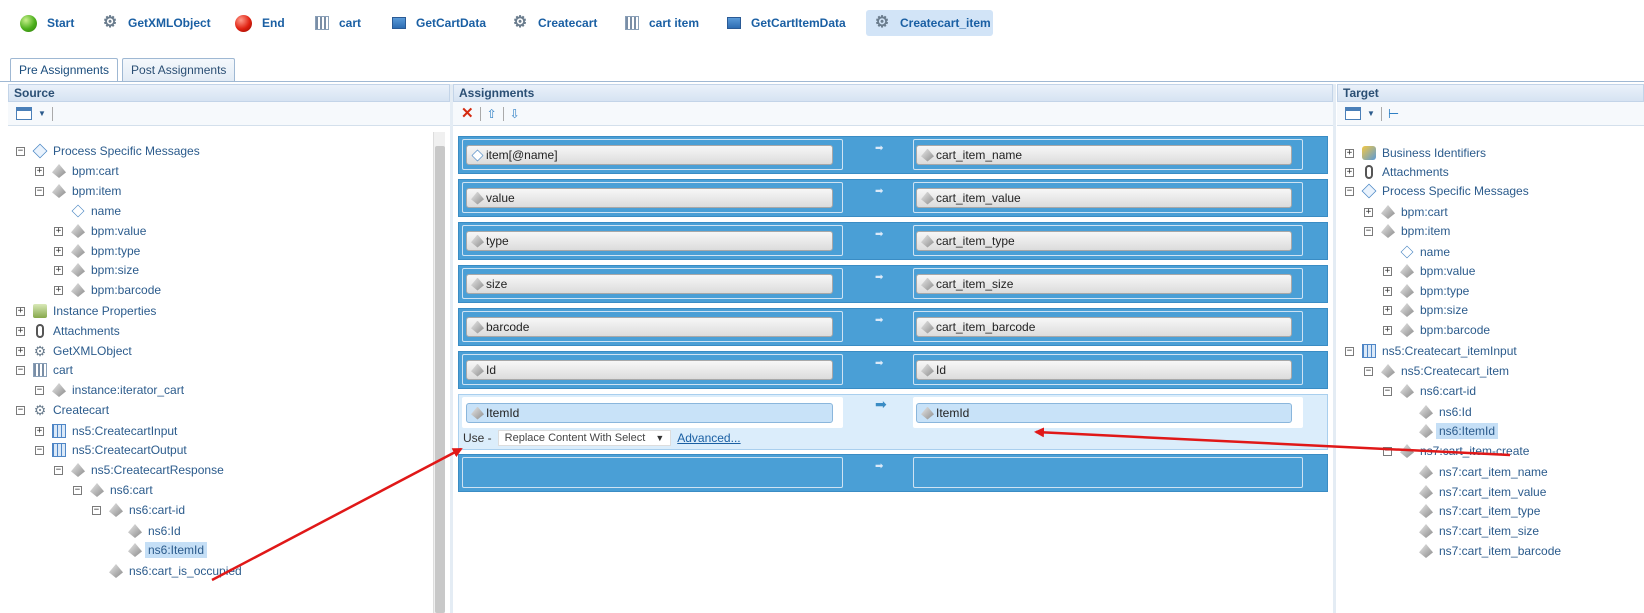 This screenshot has width=1644, height=613. What do you see at coordinates (440, 23) in the screenshot?
I see `toolbar-item-getcartdata: GetCartData` at bounding box center [440, 23].